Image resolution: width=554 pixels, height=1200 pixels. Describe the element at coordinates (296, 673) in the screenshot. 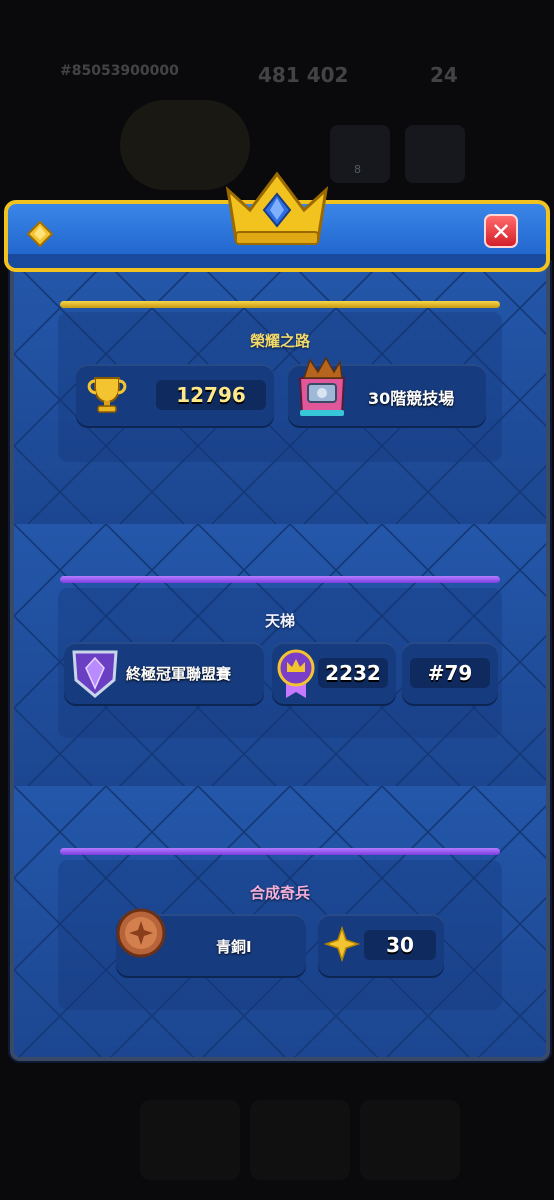

I see `ranked-crown-medal-icon` at that location.